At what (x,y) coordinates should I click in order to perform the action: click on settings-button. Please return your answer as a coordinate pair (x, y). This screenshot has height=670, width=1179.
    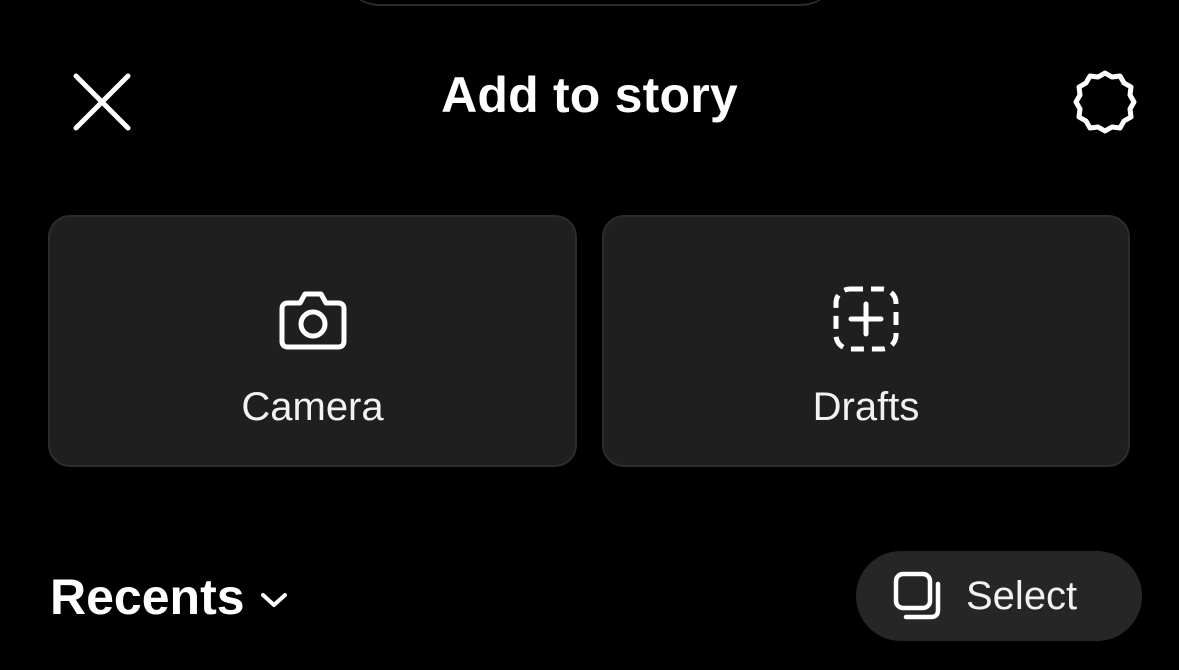
    Looking at the image, I should click on (1105, 102).